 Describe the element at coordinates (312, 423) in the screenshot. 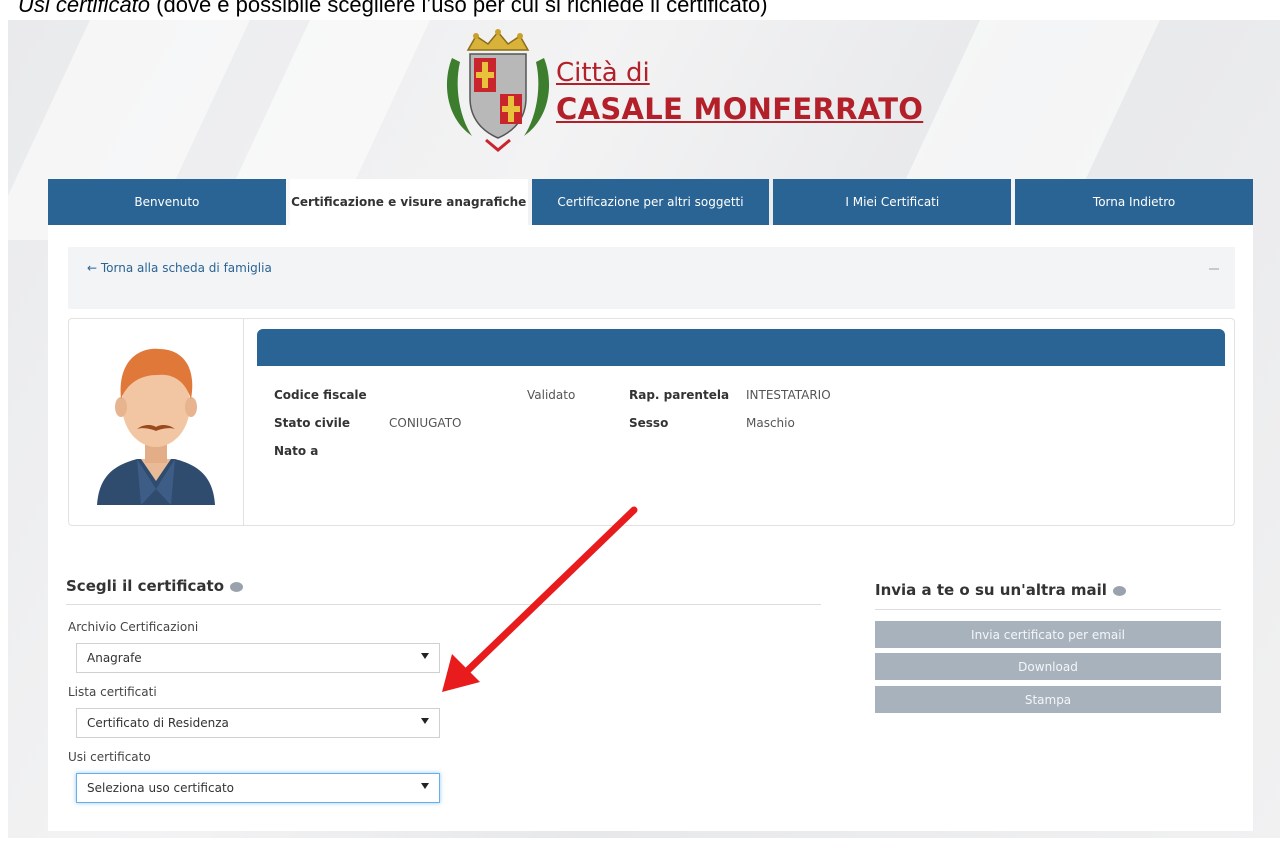

I see `stato-civile-label: Stato civile` at that location.